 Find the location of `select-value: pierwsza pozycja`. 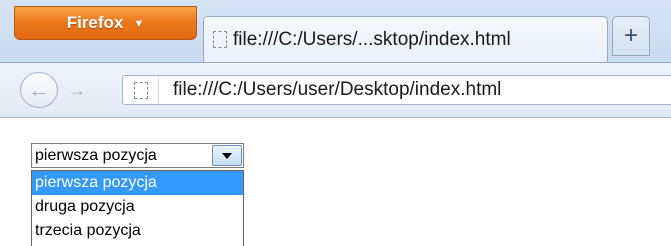

select-value: pierwsza pozycja is located at coordinates (96, 155).